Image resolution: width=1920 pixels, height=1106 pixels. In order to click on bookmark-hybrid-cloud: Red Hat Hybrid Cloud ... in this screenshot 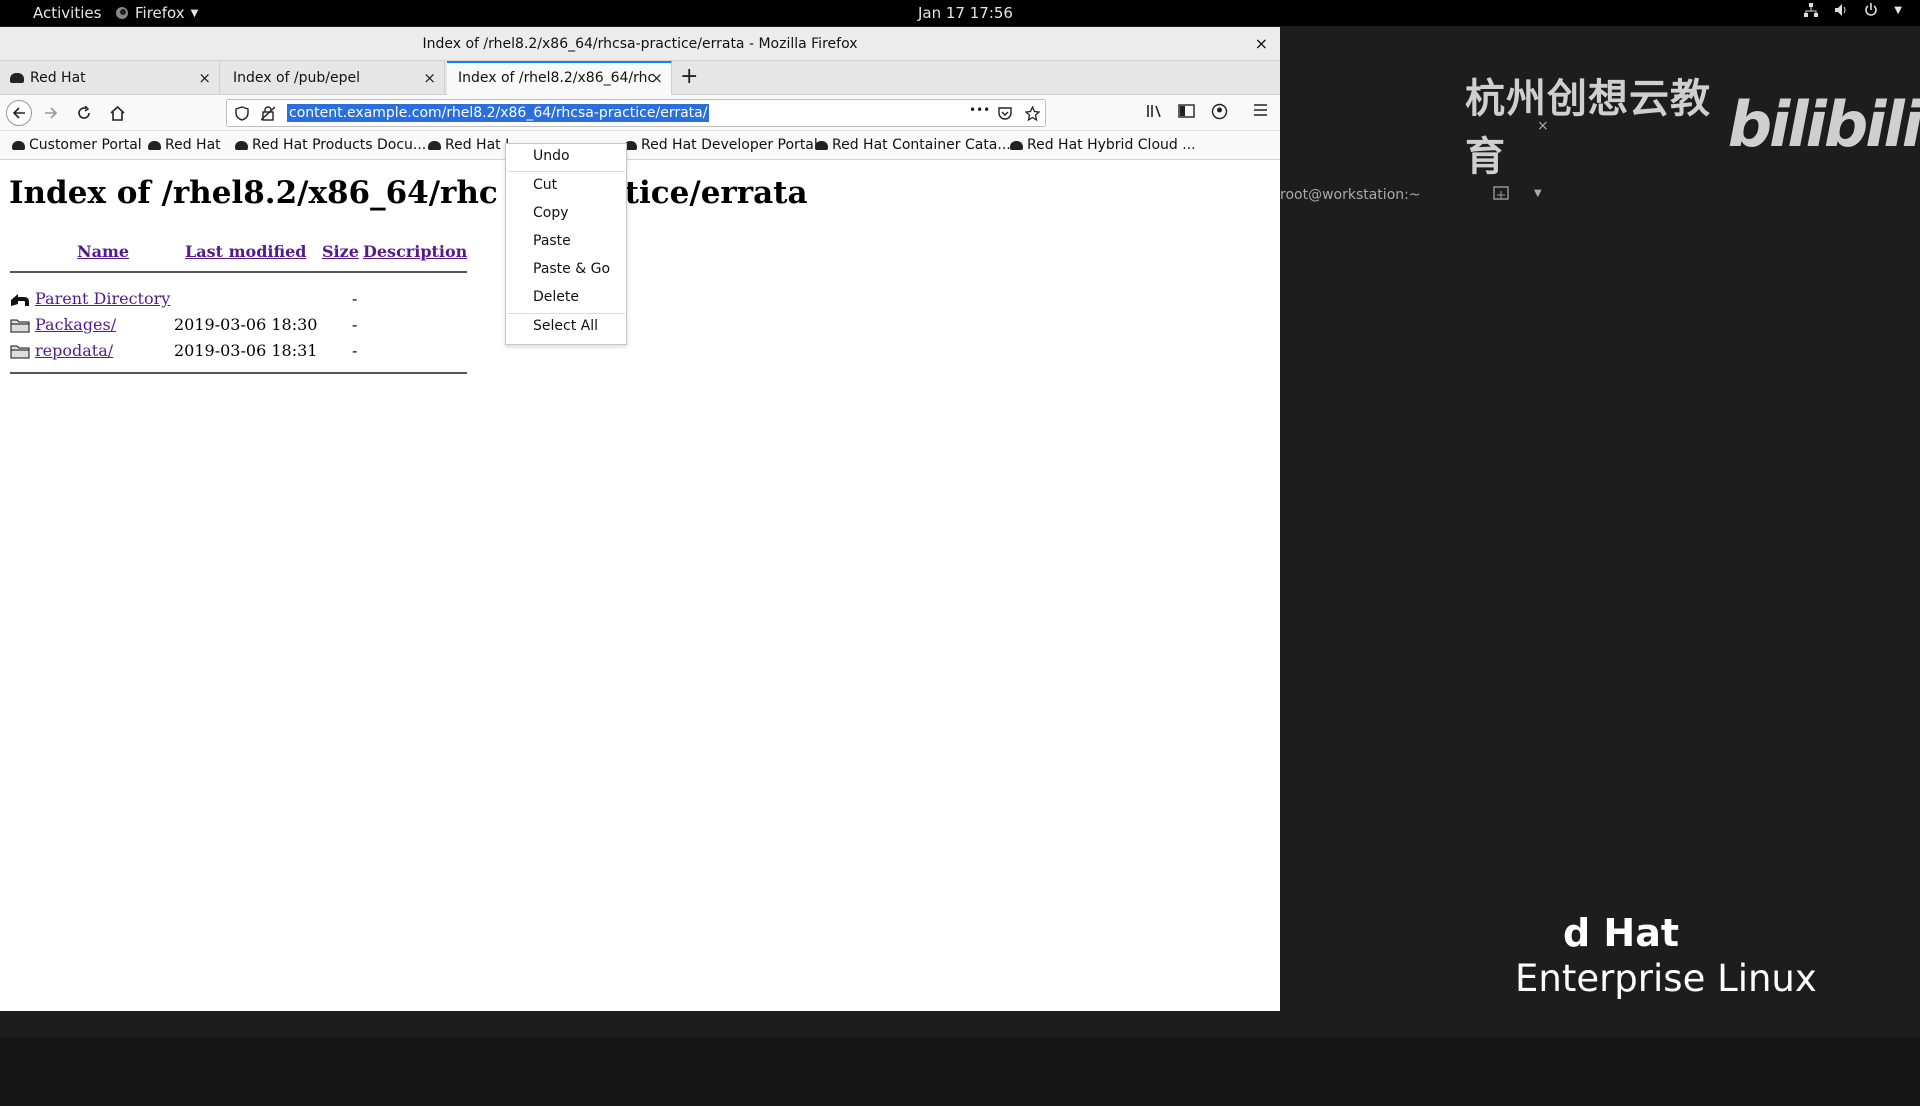, I will do `click(1103, 145)`.